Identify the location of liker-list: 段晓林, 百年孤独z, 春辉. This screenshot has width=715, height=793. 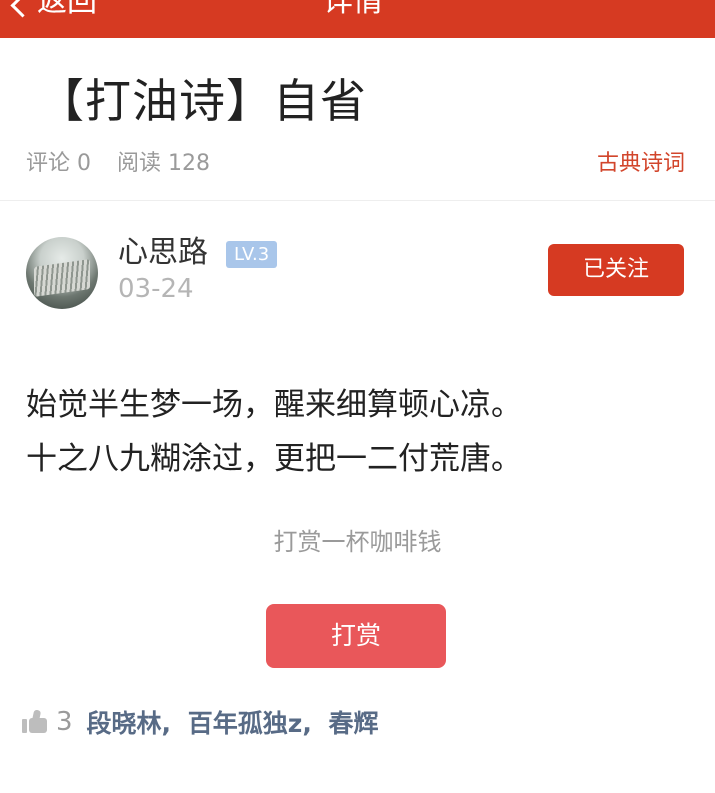
(237, 722).